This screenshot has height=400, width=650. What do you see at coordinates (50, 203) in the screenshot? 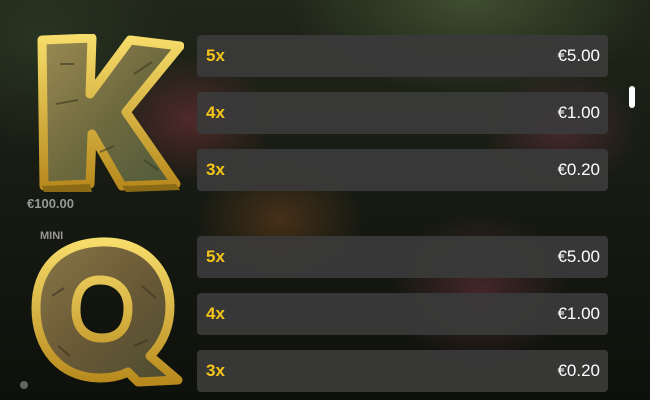
I see `background-jackpot-value: €100.00` at bounding box center [50, 203].